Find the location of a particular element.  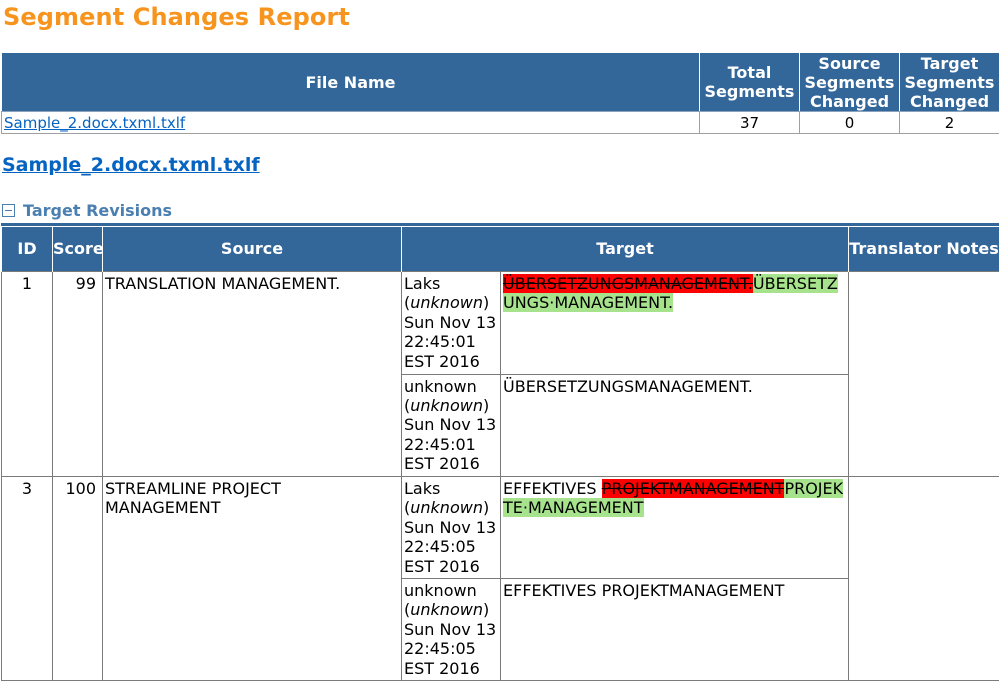

total-segments-value: 37 is located at coordinates (749, 122).